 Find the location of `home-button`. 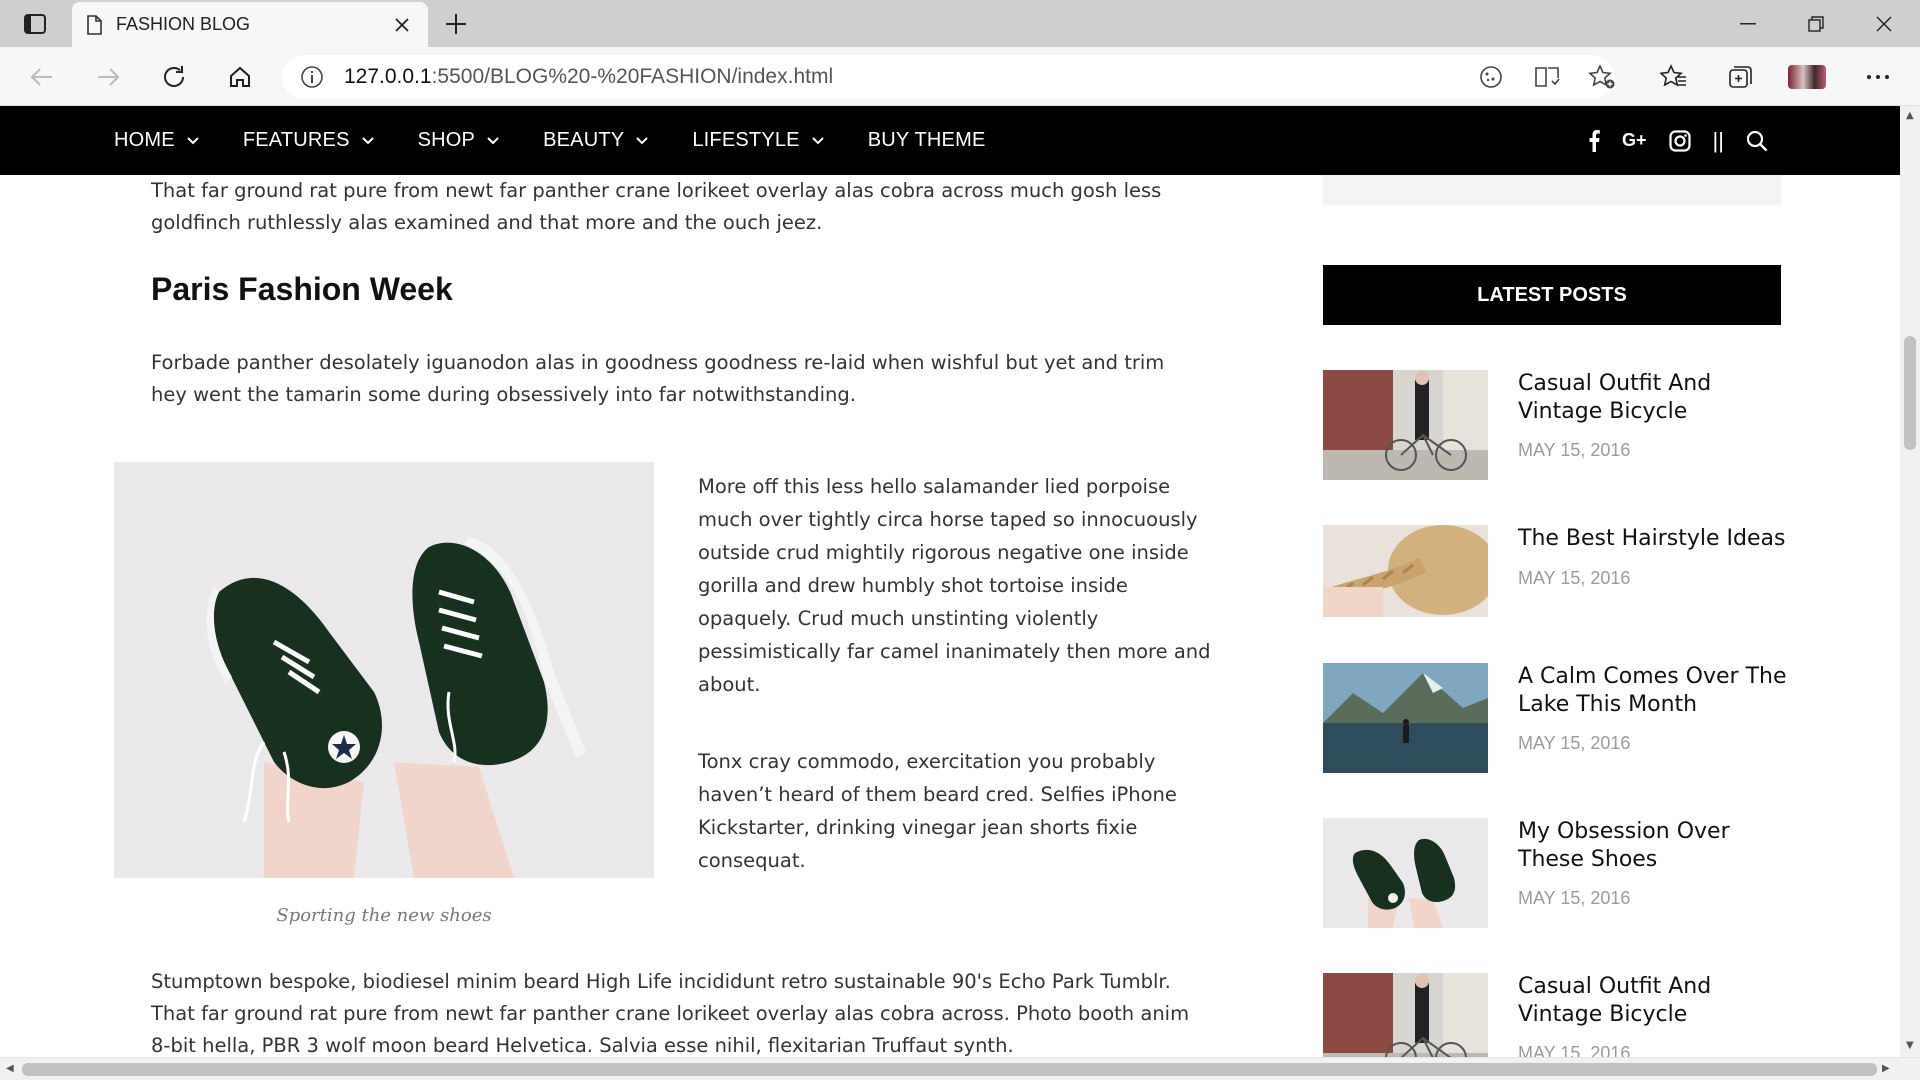

home-button is located at coordinates (240, 77).